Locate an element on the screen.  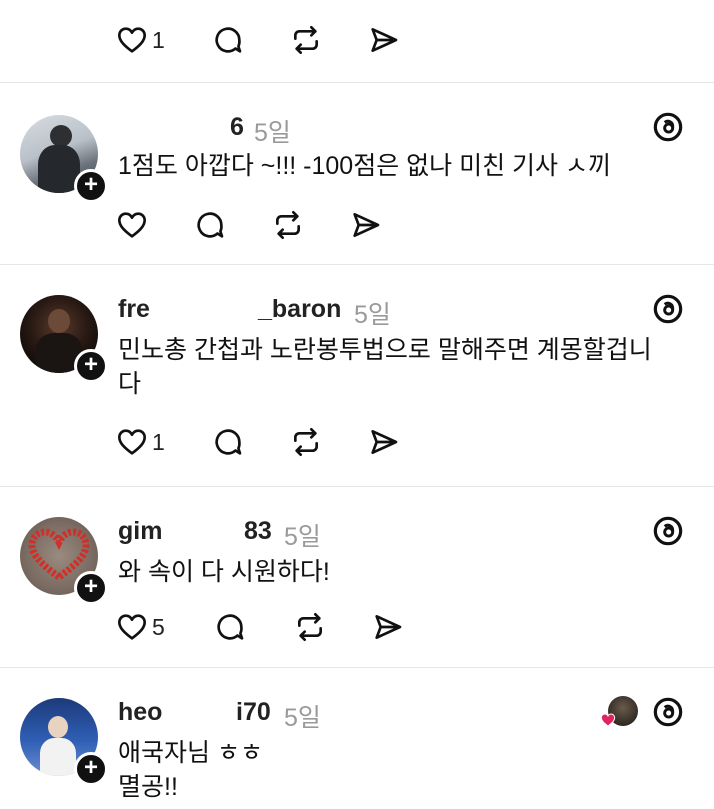
username-part-b: i70 is located at coordinates (253, 712).